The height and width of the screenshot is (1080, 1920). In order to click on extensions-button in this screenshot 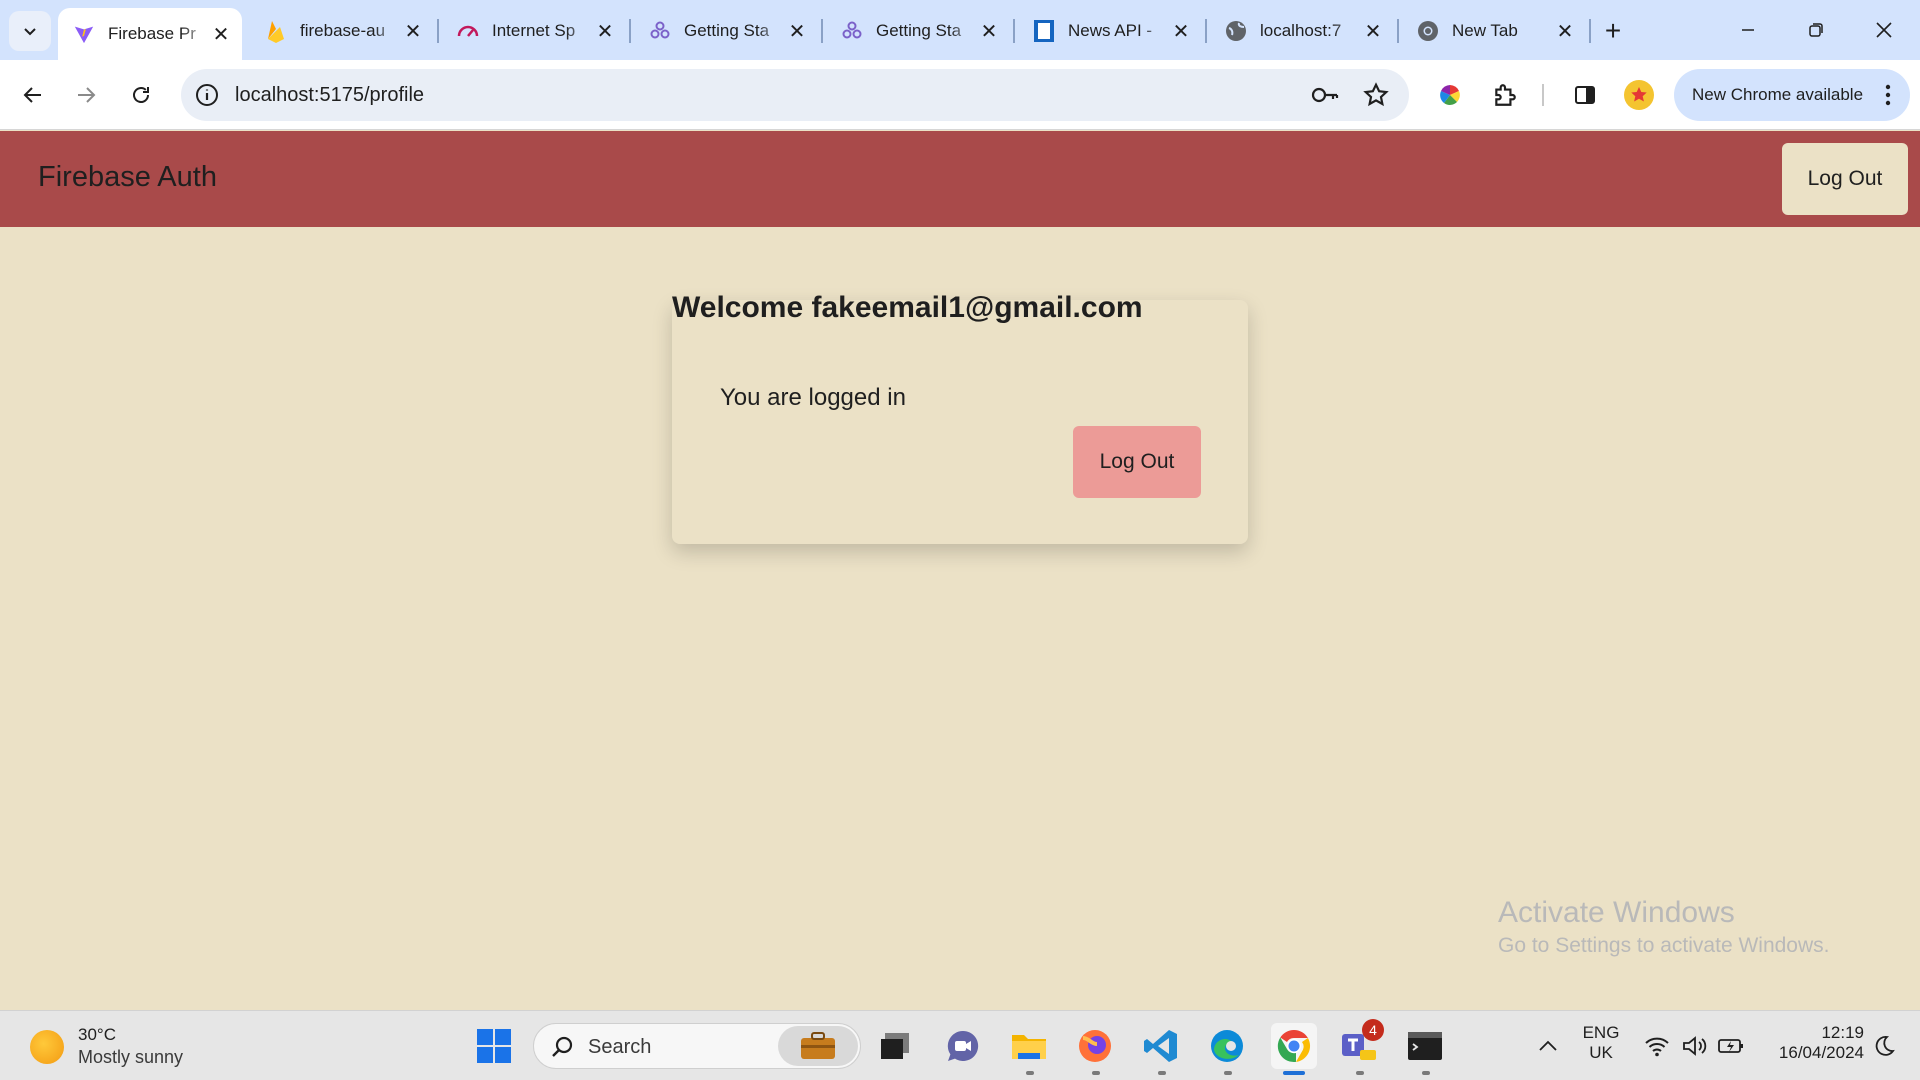, I will do `click(1505, 95)`.